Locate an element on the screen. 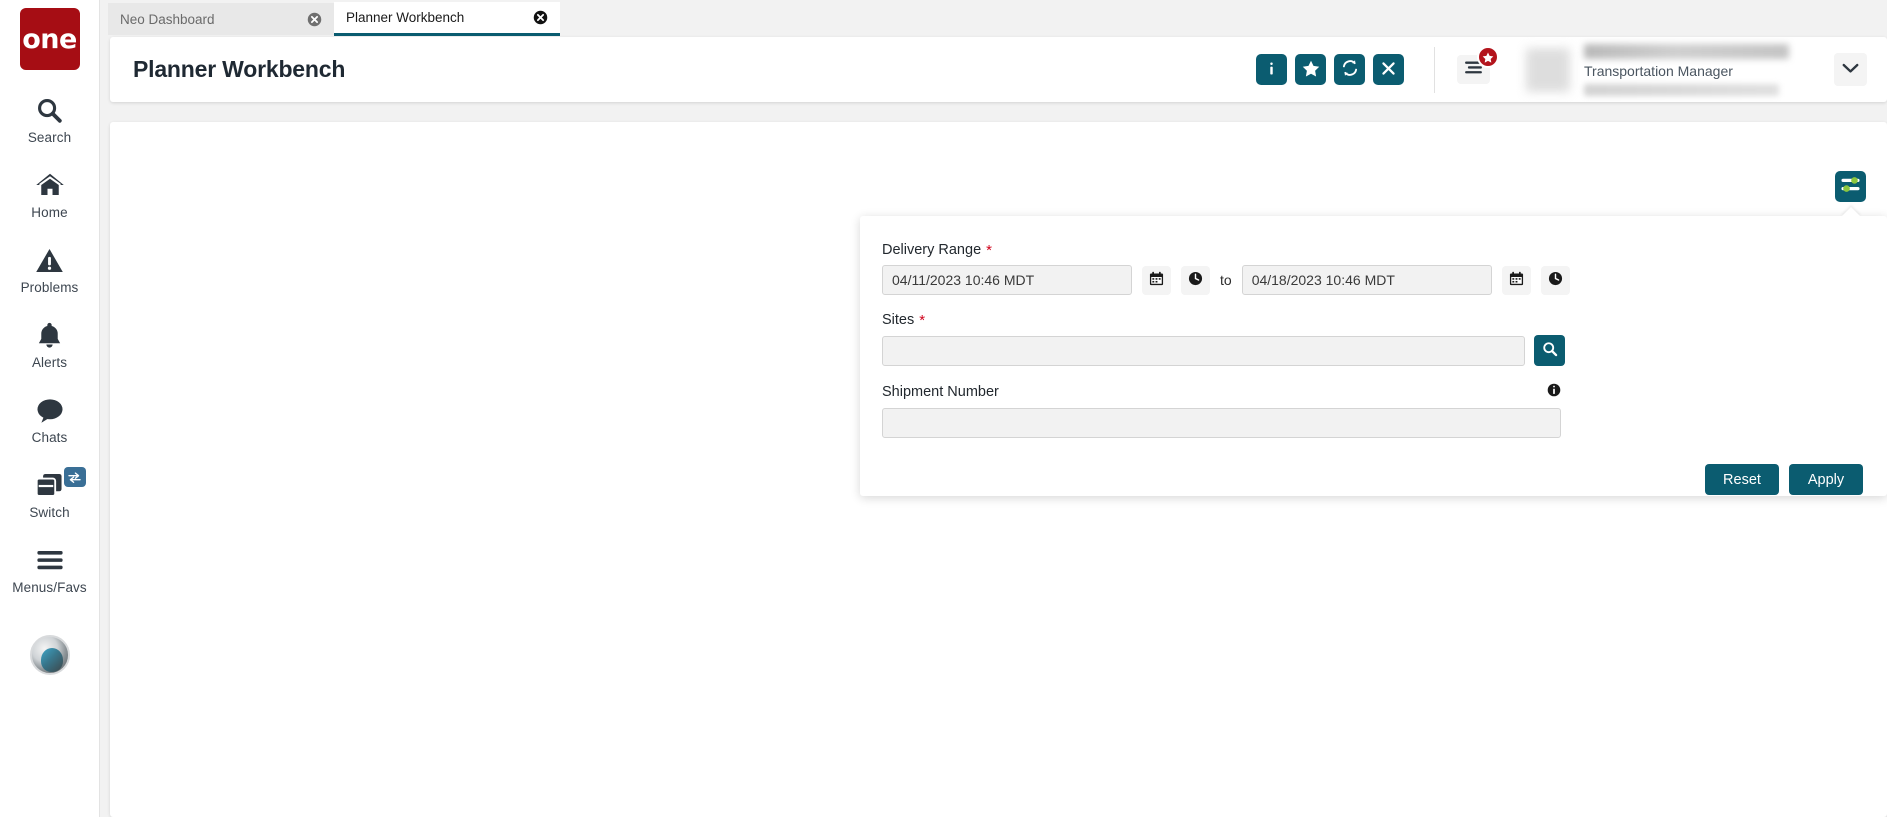 The image size is (1887, 817). favorites-badge is located at coordinates (1488, 57).